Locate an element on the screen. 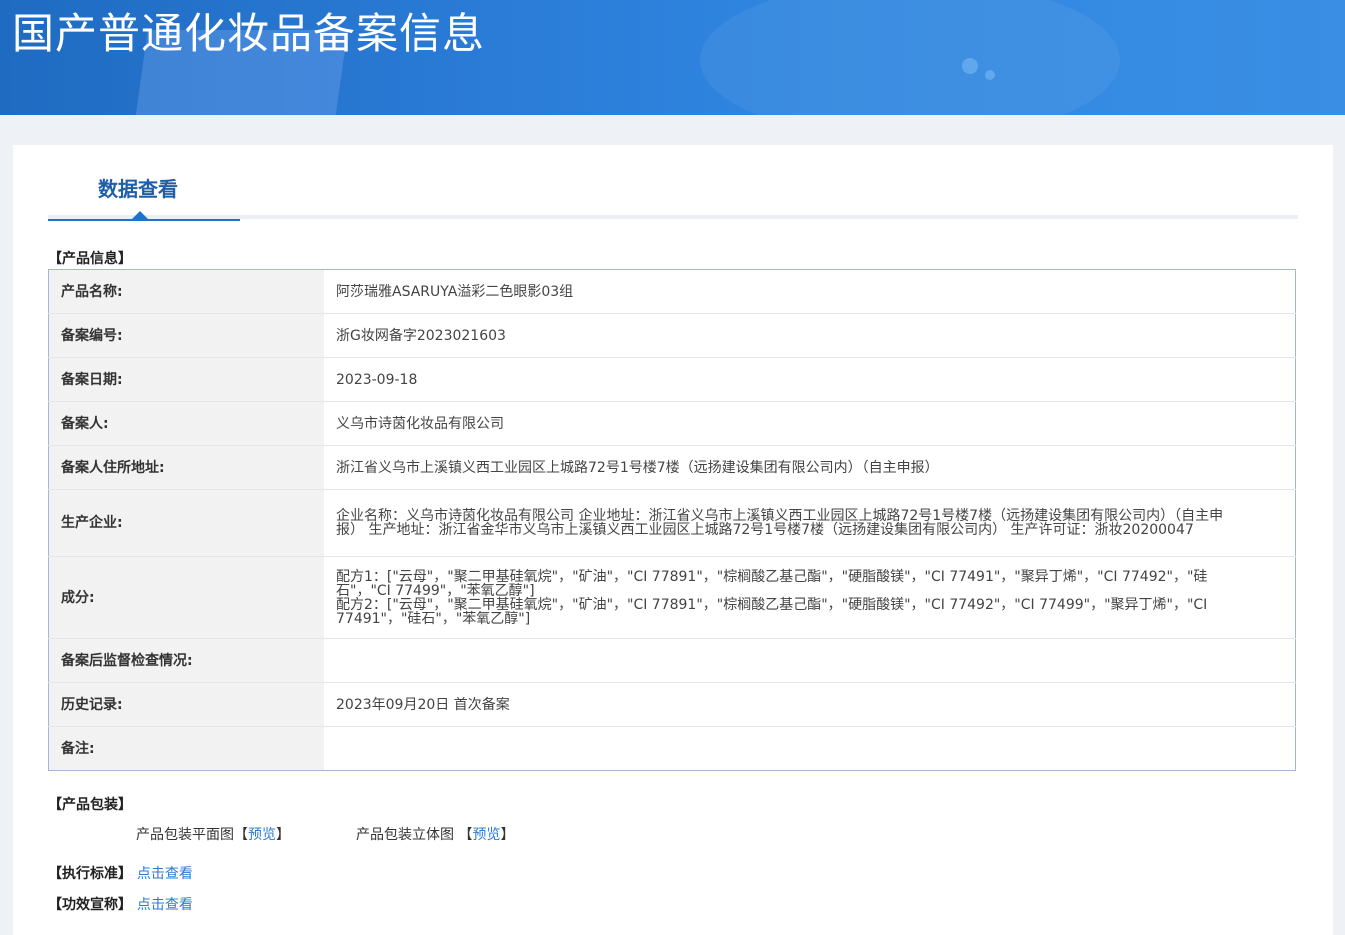 This screenshot has width=1345, height=935. row-value: 浙G妆网备字2023021603 is located at coordinates (810, 335).